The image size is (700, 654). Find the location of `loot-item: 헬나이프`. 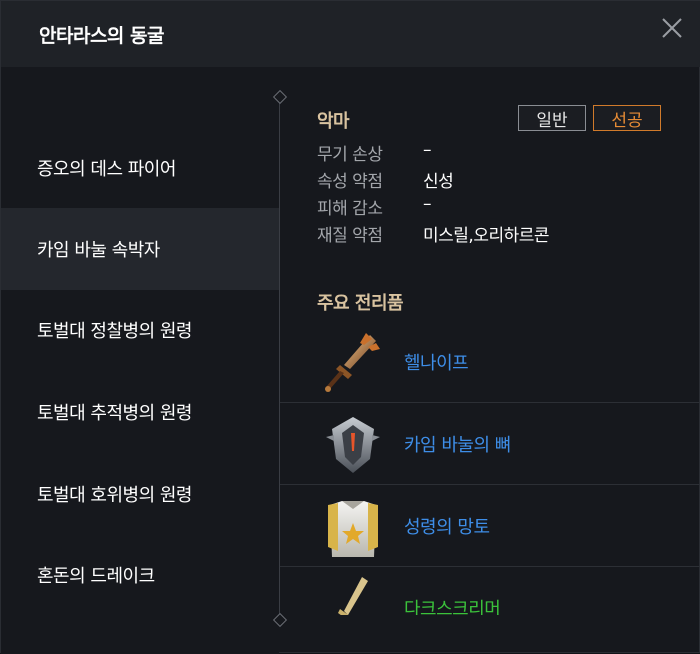

loot-item: 헬나이프 is located at coordinates (490, 362).